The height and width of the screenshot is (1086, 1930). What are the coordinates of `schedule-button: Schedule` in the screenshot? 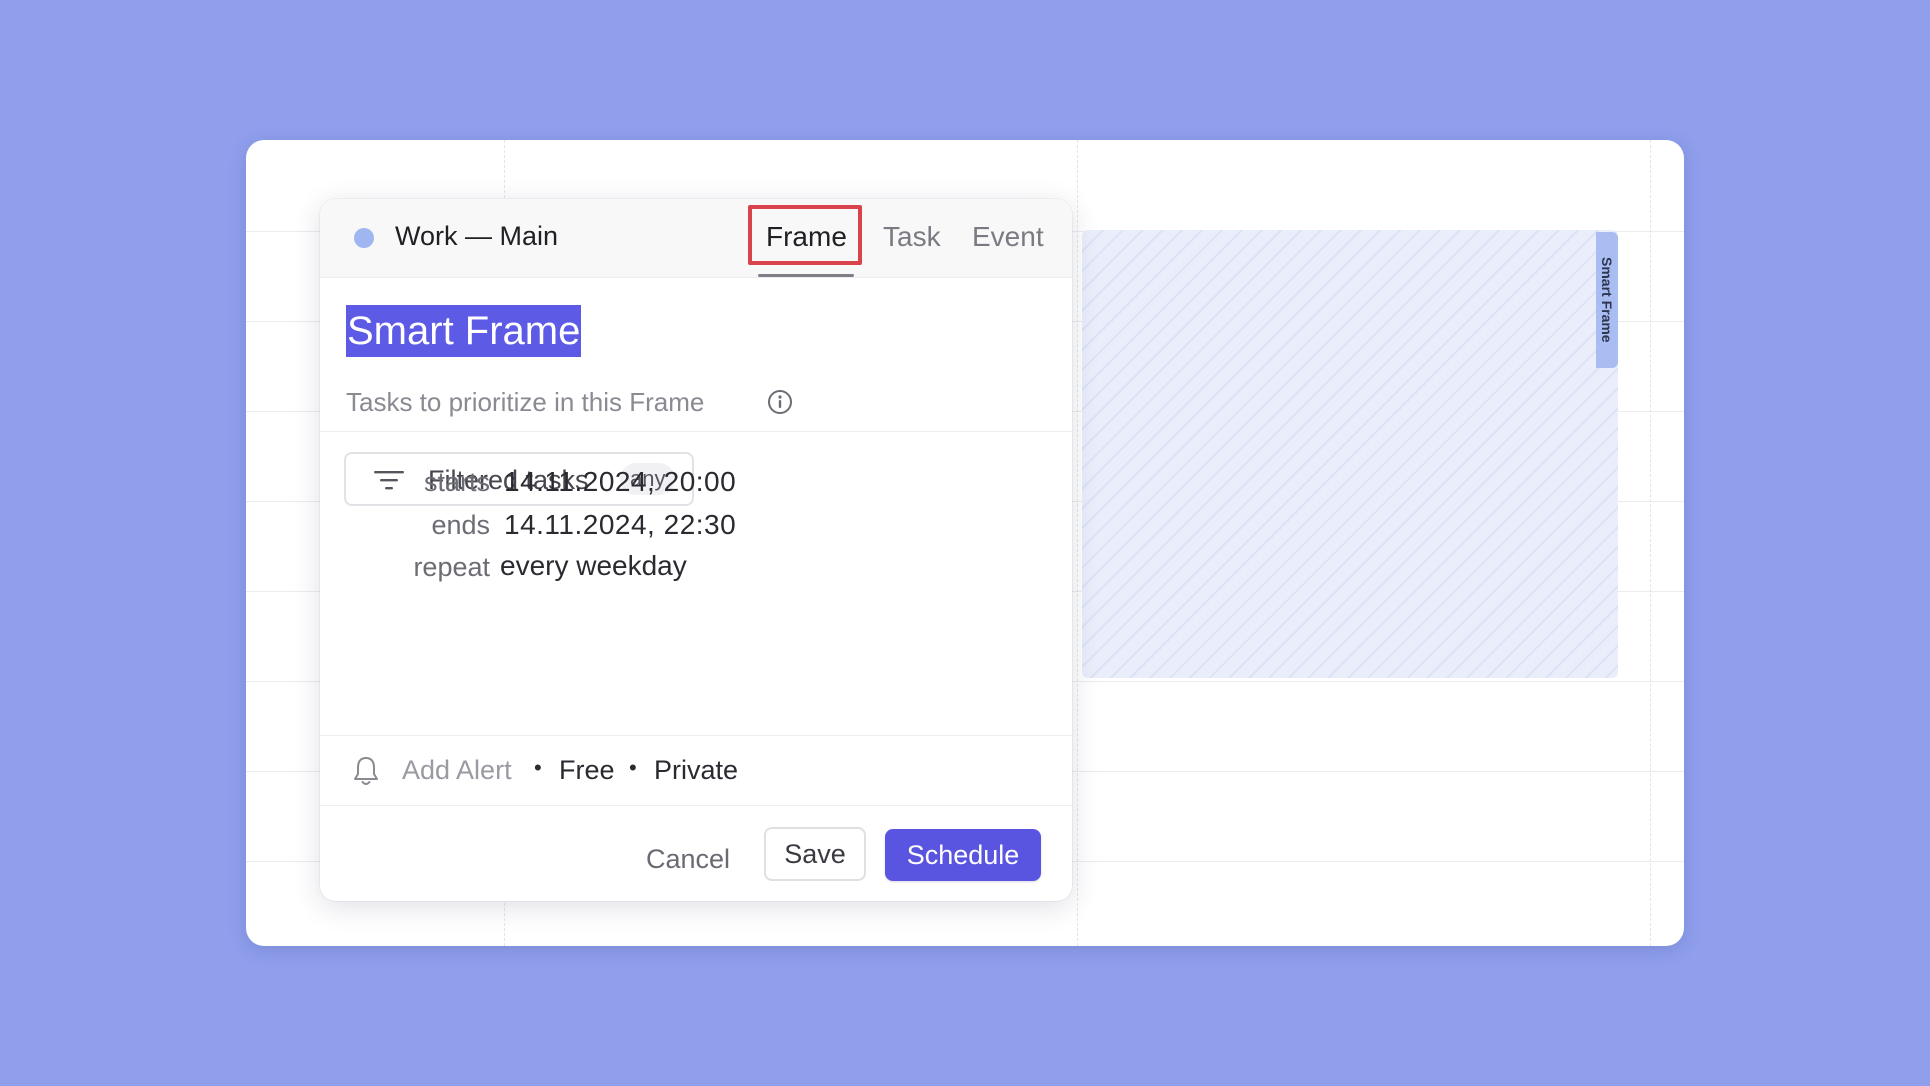 It's located at (963, 855).